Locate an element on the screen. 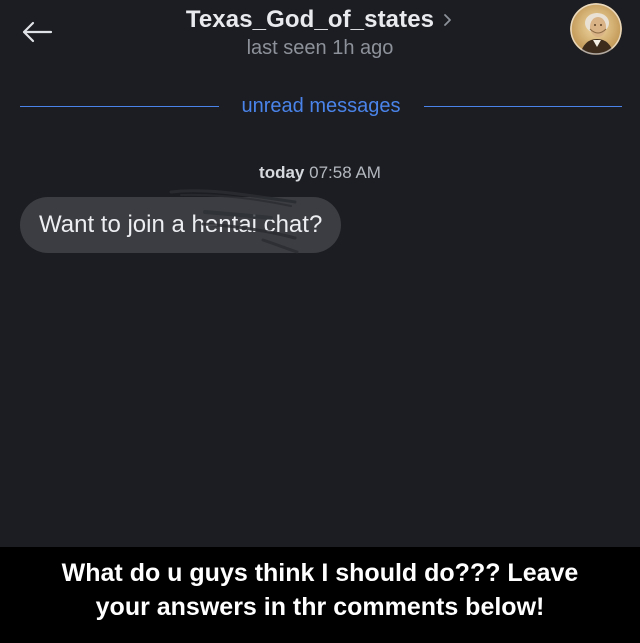  last-seen-status: last seen 1h ago is located at coordinates (320, 48).